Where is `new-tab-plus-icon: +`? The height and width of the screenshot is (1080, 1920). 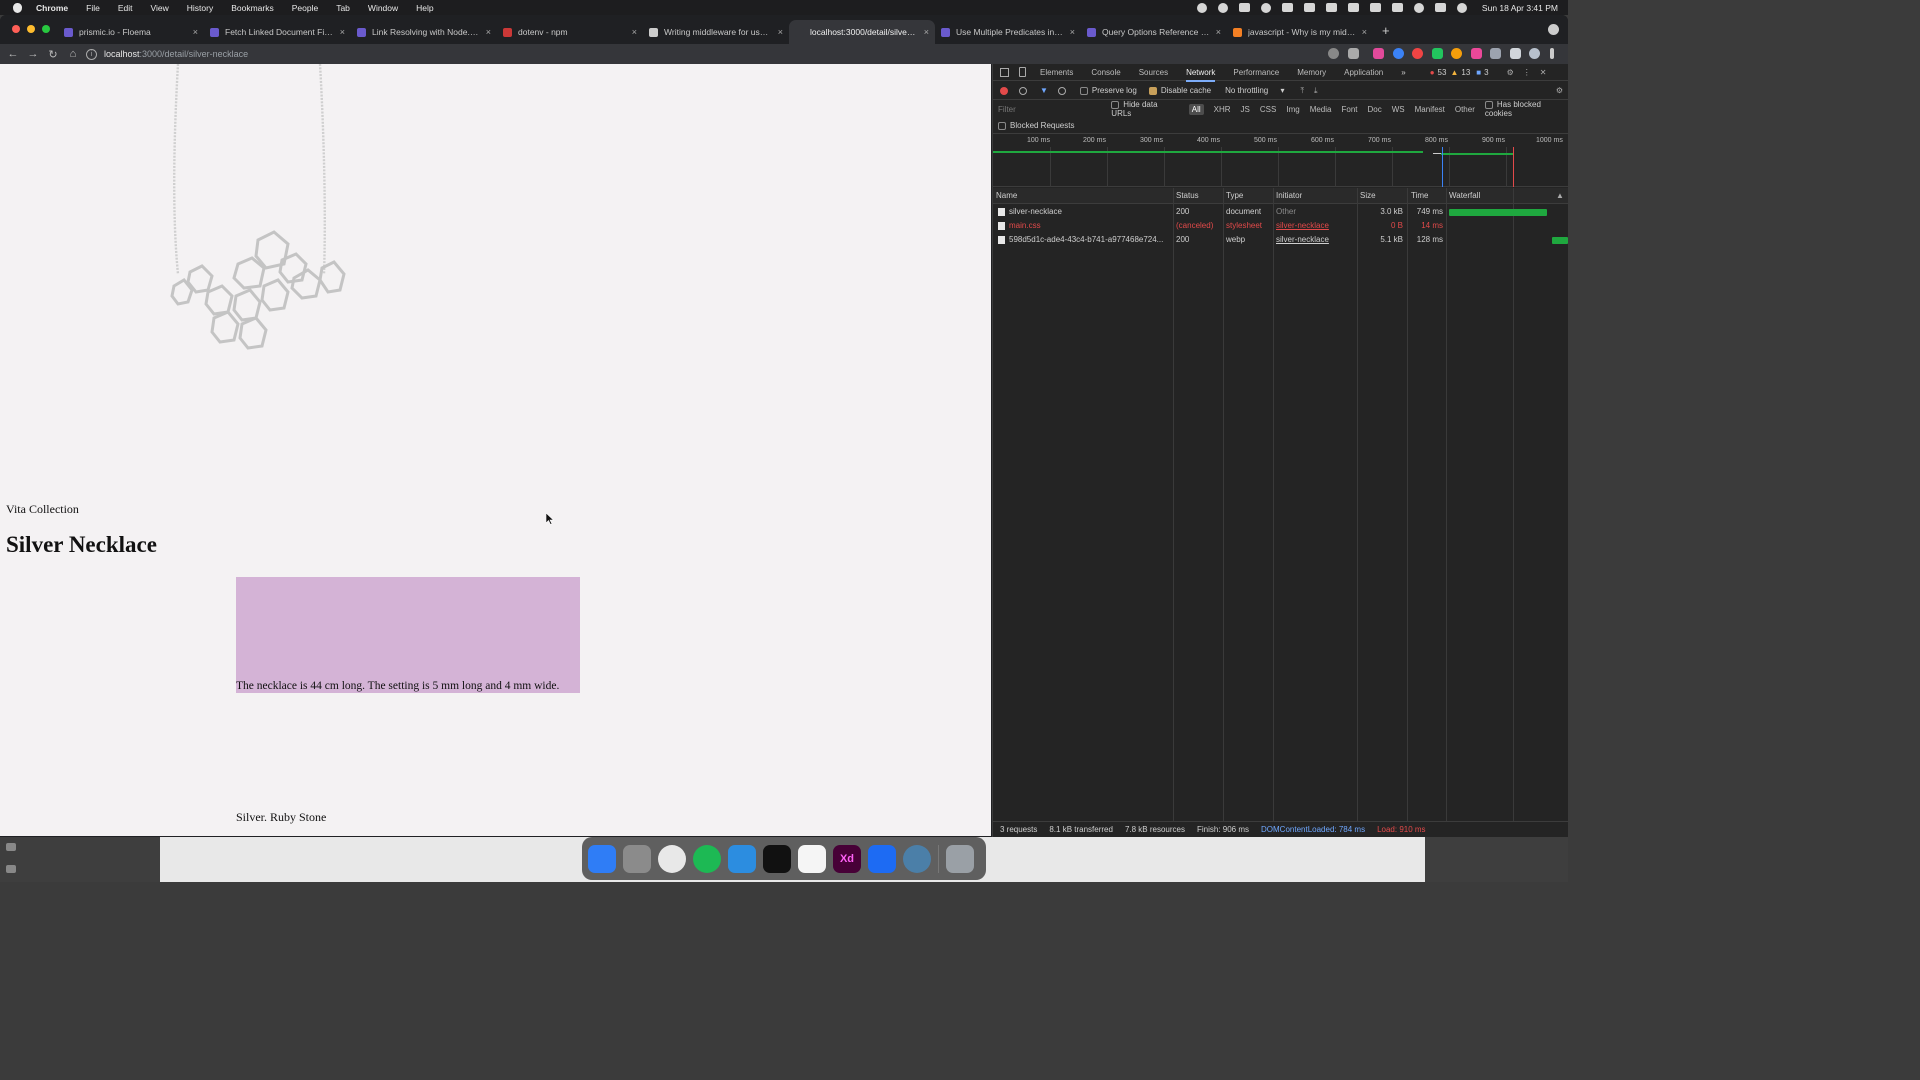 new-tab-plus-icon: + is located at coordinates (1386, 30).